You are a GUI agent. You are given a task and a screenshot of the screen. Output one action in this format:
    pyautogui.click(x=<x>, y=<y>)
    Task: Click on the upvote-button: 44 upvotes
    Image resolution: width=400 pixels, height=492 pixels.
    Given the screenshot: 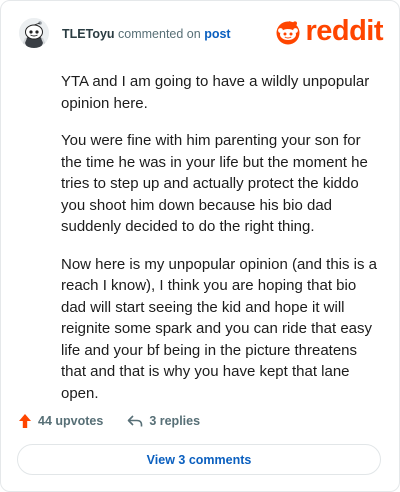 What is the action you would take?
    pyautogui.click(x=60, y=421)
    